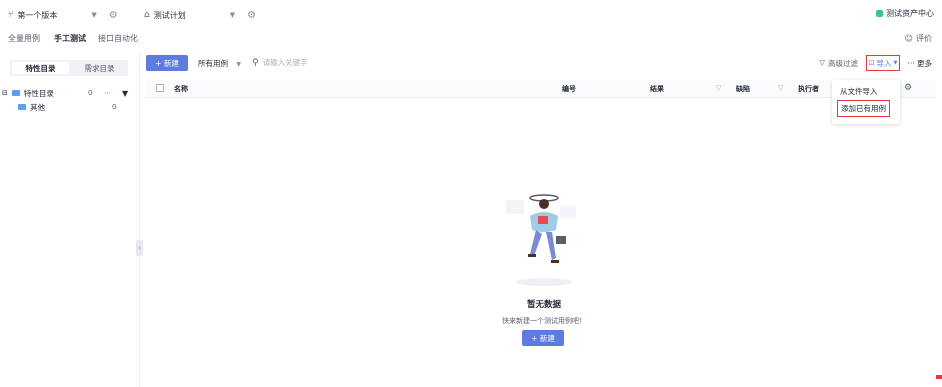 The width and height of the screenshot is (942, 387). Describe the element at coordinates (910, 13) in the screenshot. I see `asset-center-label: 测试资产中心` at that location.